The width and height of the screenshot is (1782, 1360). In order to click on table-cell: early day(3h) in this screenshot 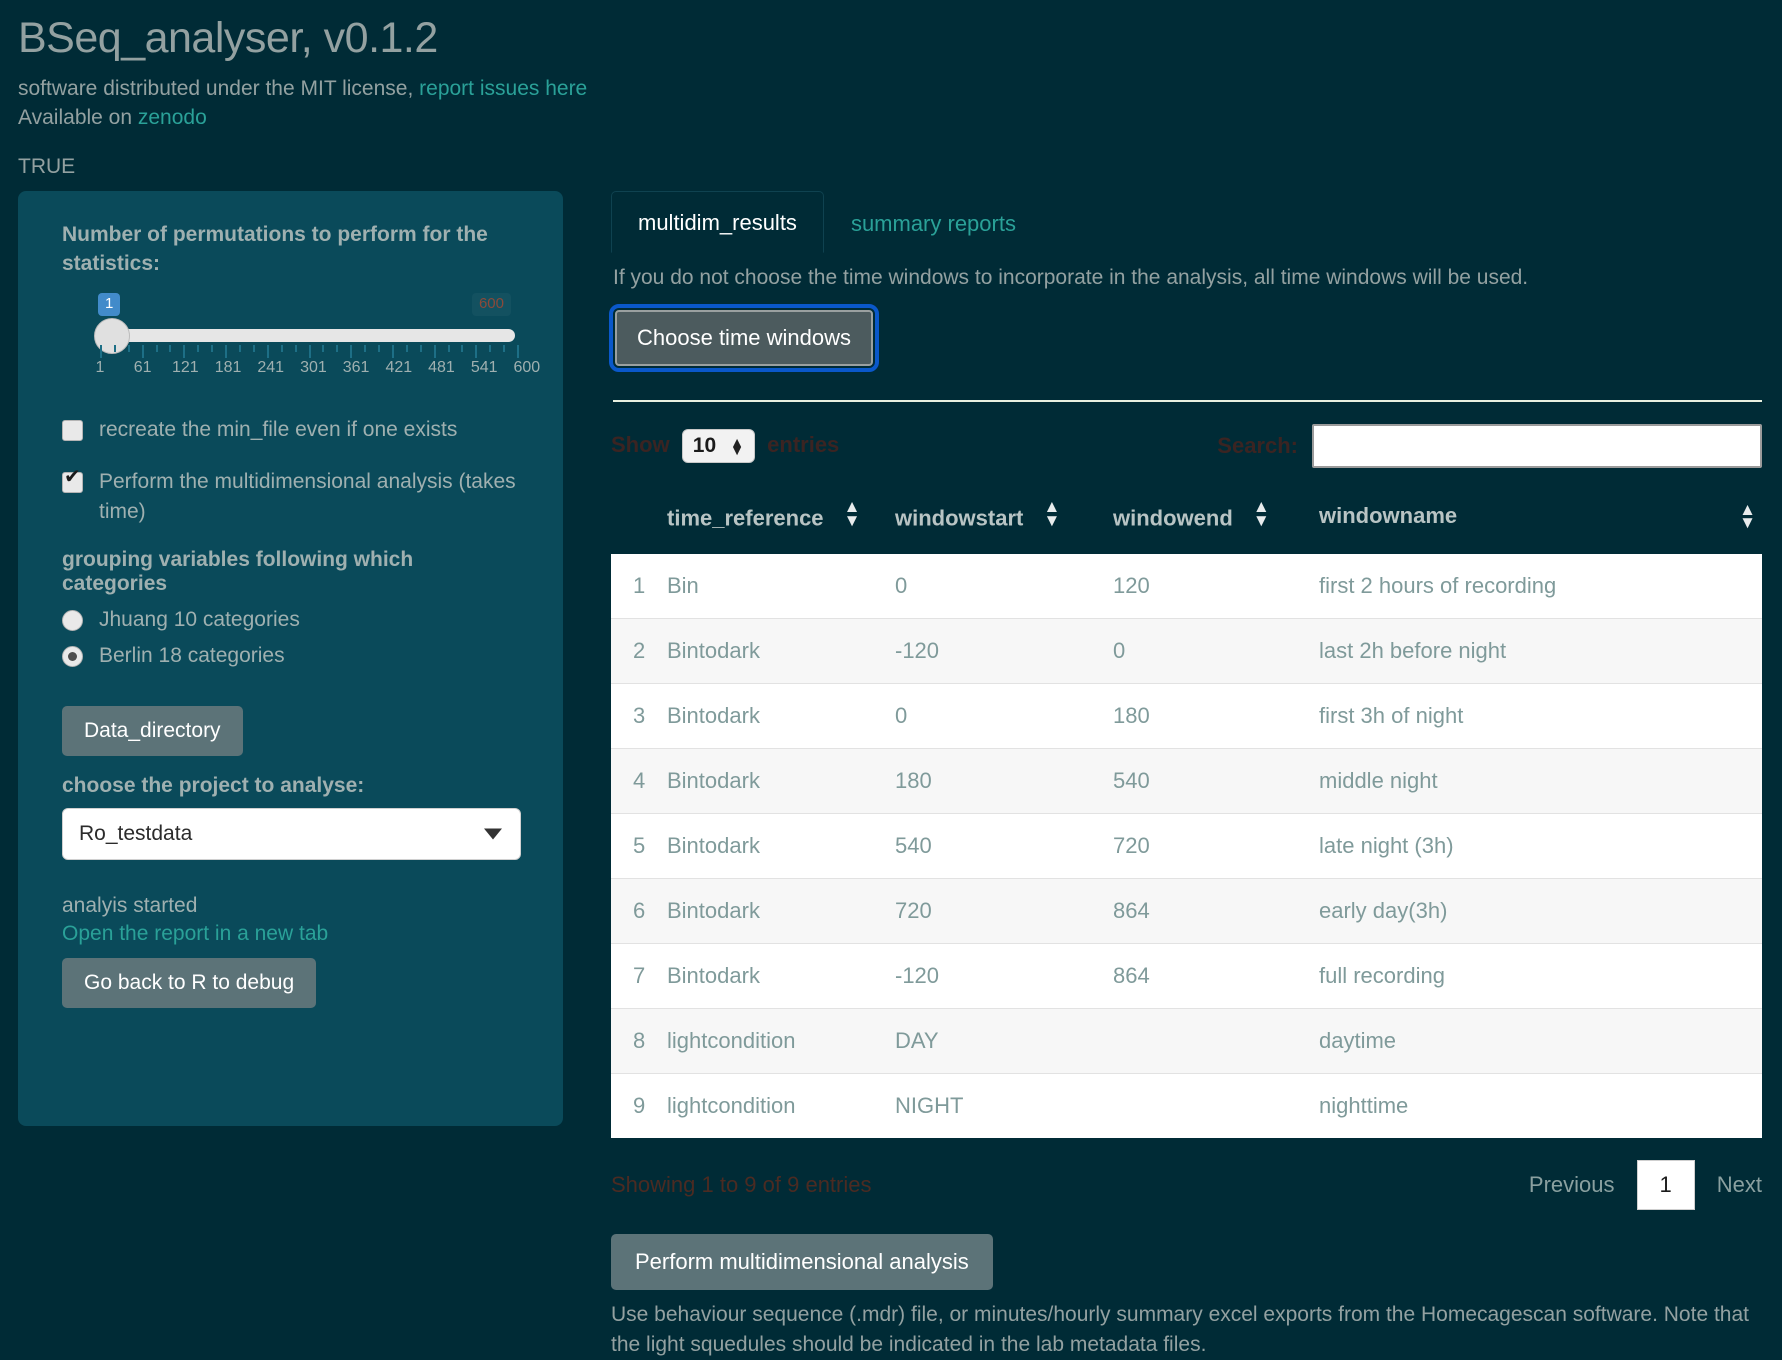, I will do `click(1540, 911)`.